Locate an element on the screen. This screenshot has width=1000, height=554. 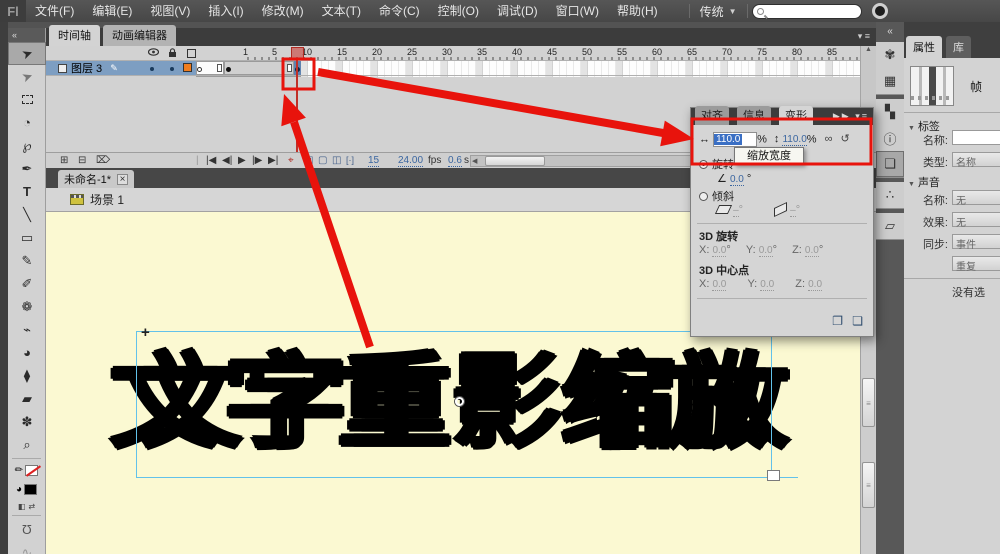
sound-effect-dropdown: 无 is located at coordinates (976, 220).